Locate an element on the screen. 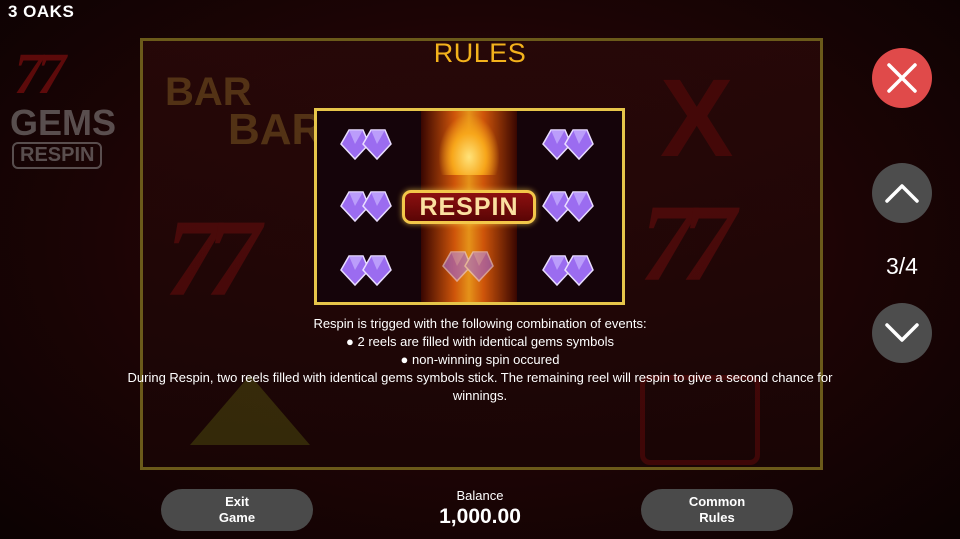  description-line: ● non-winning spin occured is located at coordinates (480, 359).